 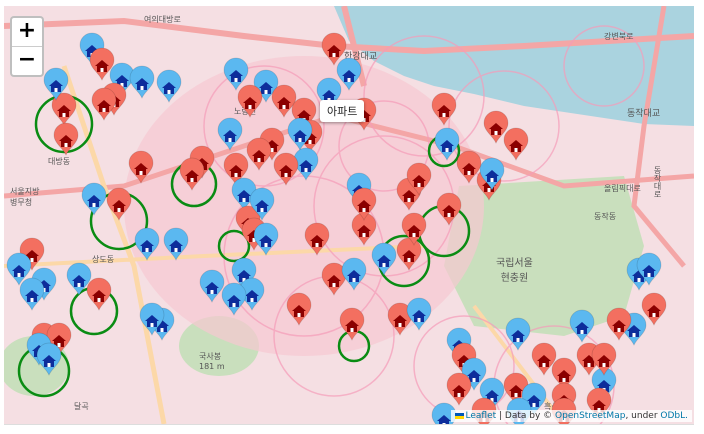 I want to click on leaflet-link: Leaflet, so click(x=481, y=416).